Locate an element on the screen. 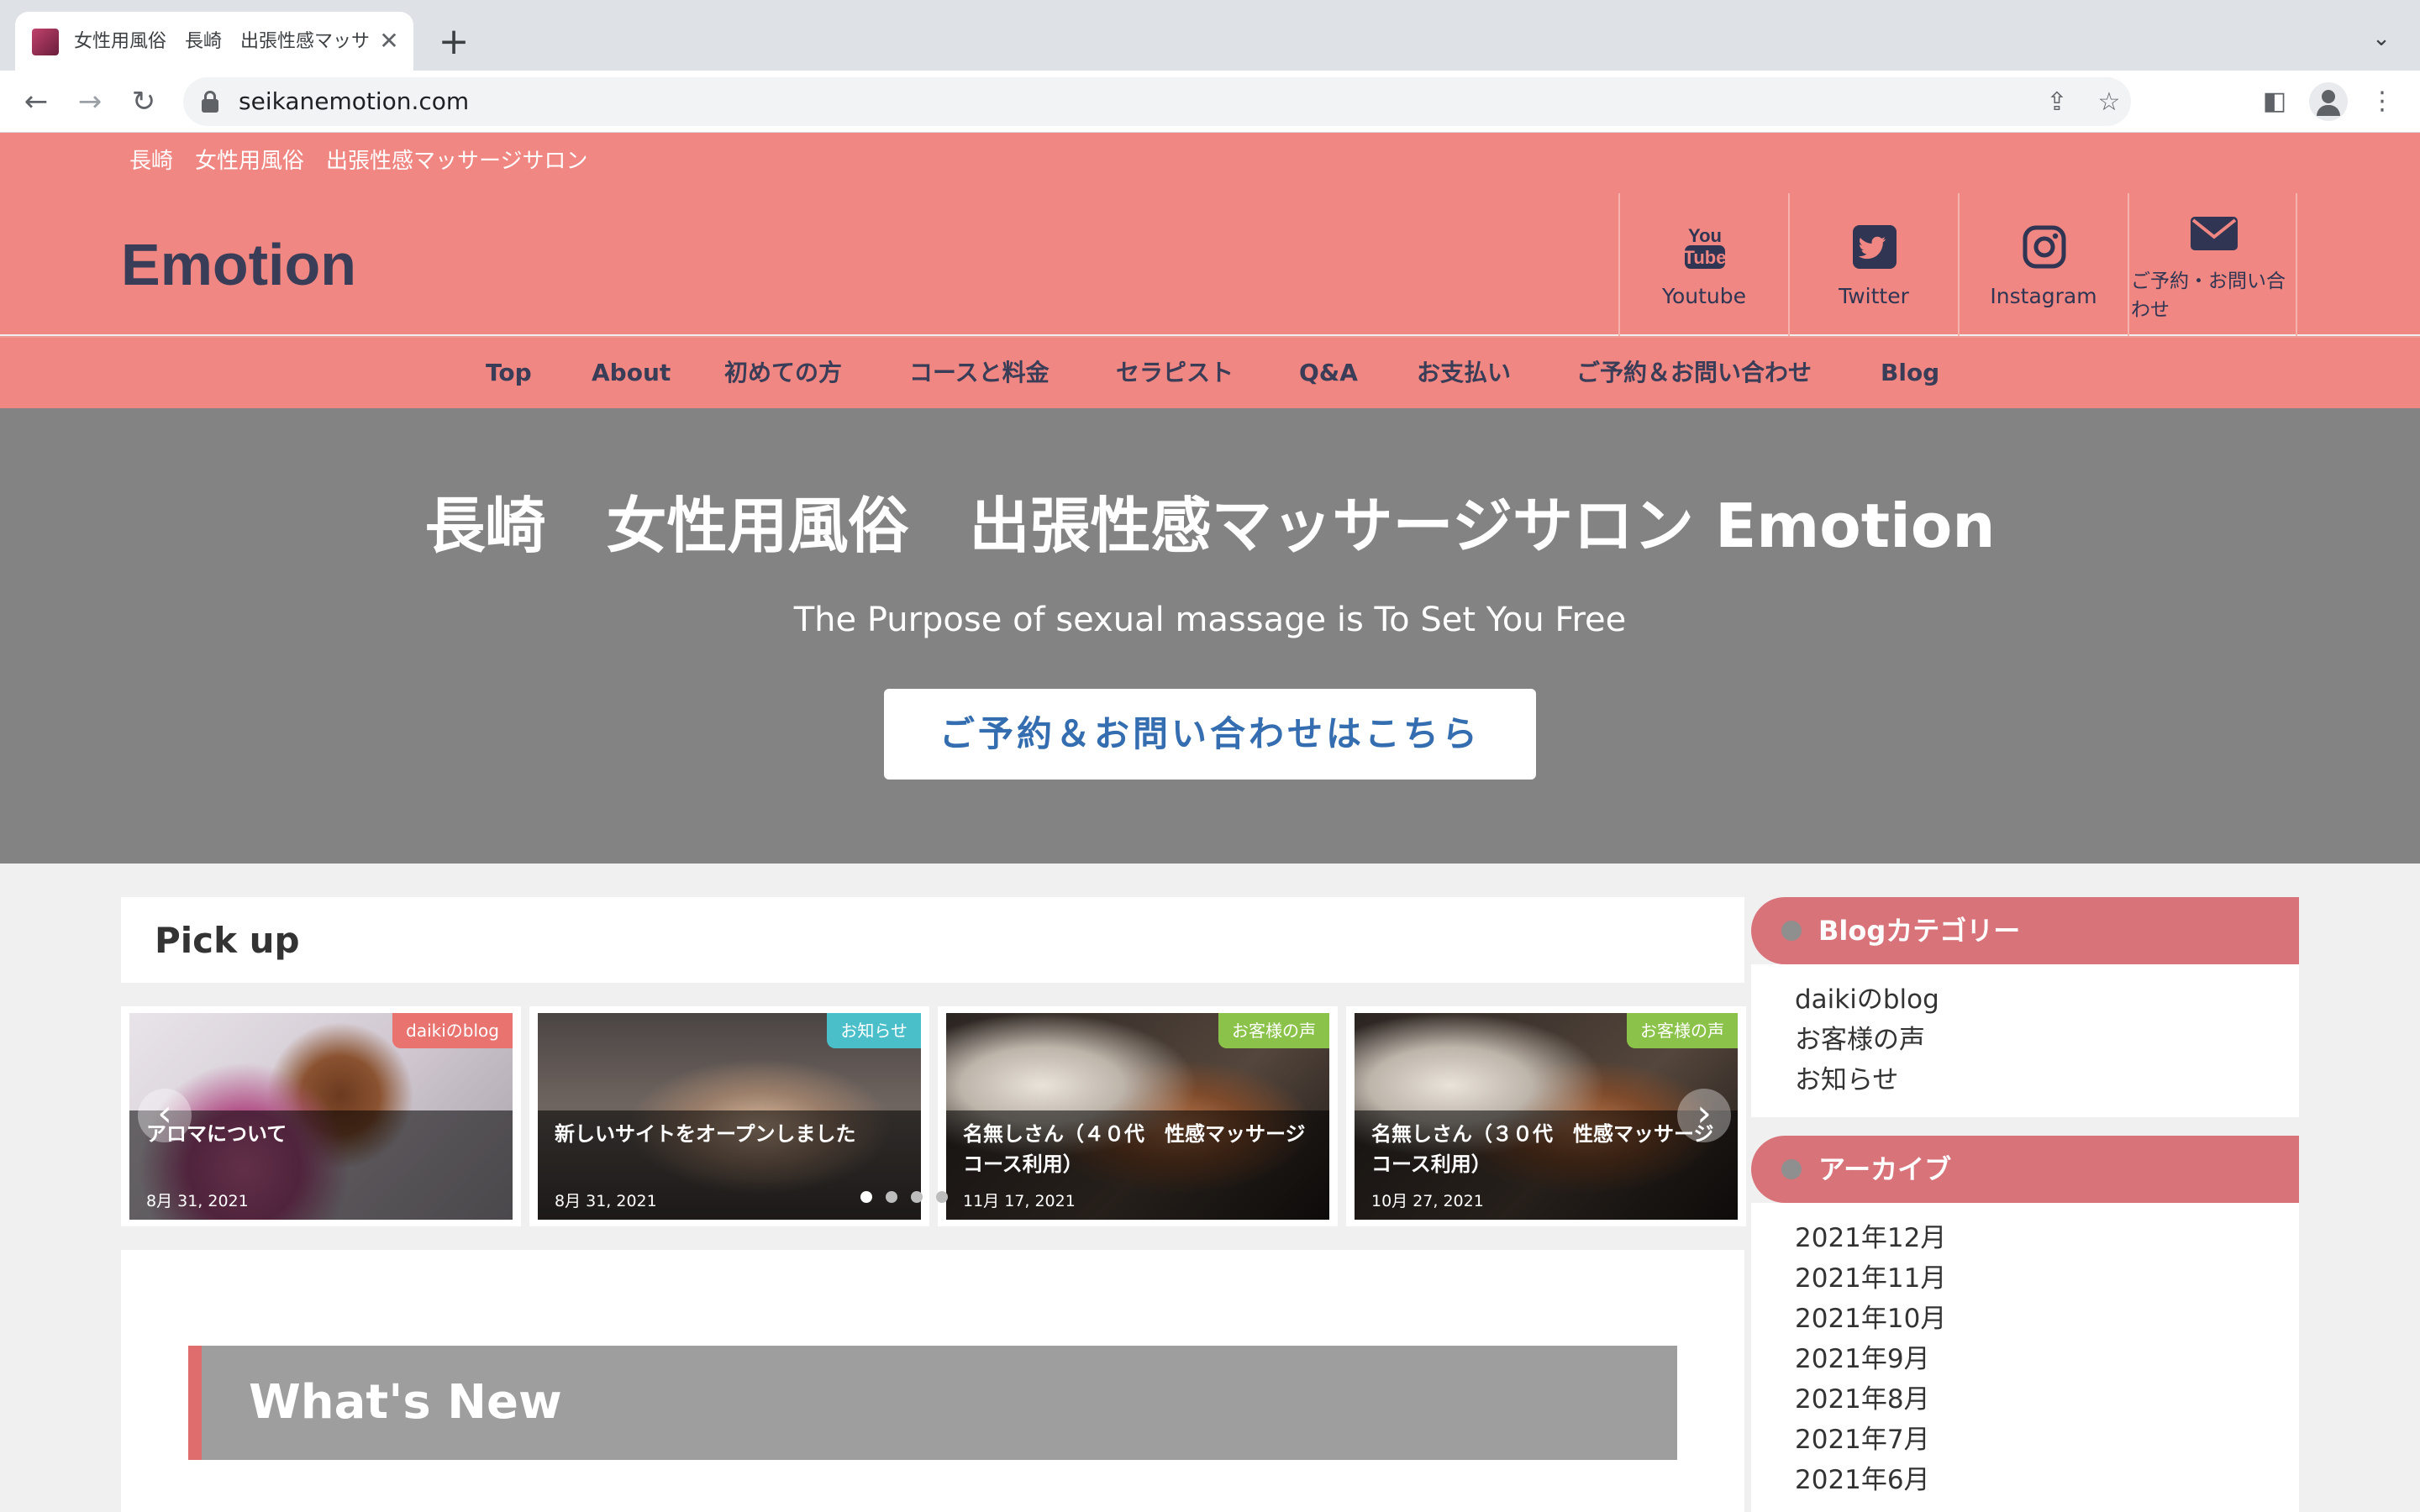 The width and height of the screenshot is (2420, 1512). card-date: 10月 27, 2021 is located at coordinates (1427, 1201).